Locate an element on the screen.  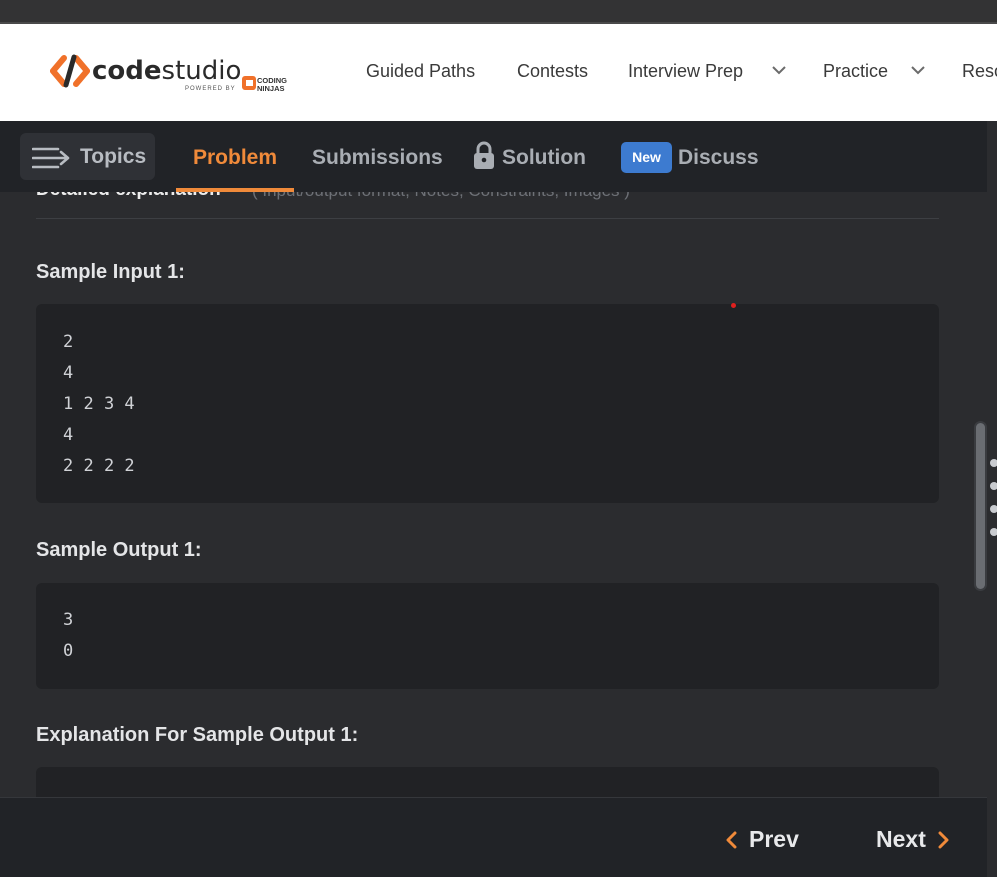
next-button: Next is located at coordinates (901, 839).